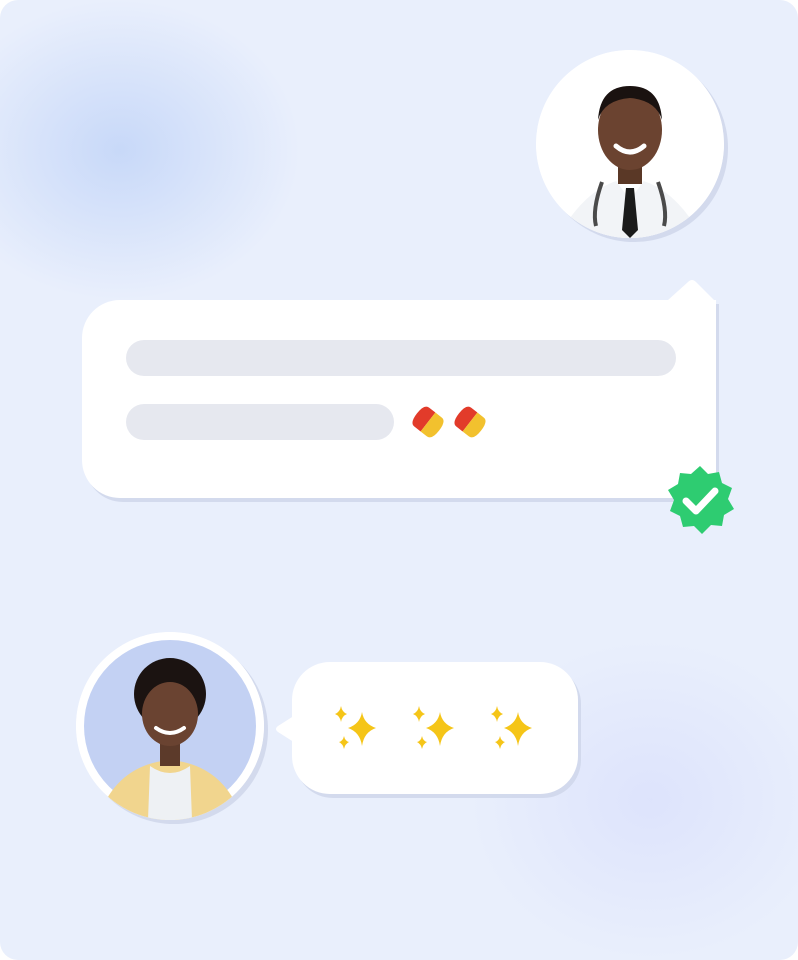 The image size is (798, 960). Describe the element at coordinates (630, 144) in the screenshot. I see `doctor-avatar` at that location.